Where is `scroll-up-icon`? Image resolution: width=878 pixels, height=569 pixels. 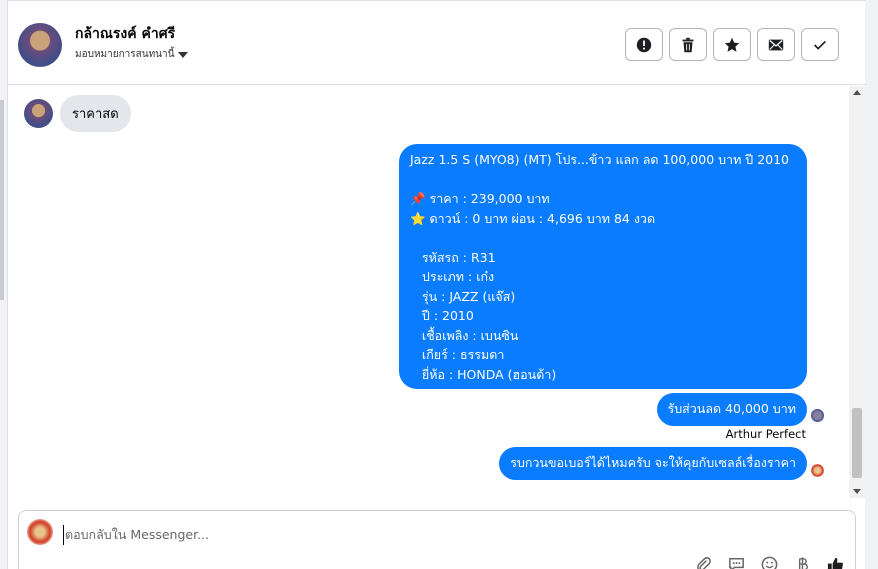
scroll-up-icon is located at coordinates (857, 92).